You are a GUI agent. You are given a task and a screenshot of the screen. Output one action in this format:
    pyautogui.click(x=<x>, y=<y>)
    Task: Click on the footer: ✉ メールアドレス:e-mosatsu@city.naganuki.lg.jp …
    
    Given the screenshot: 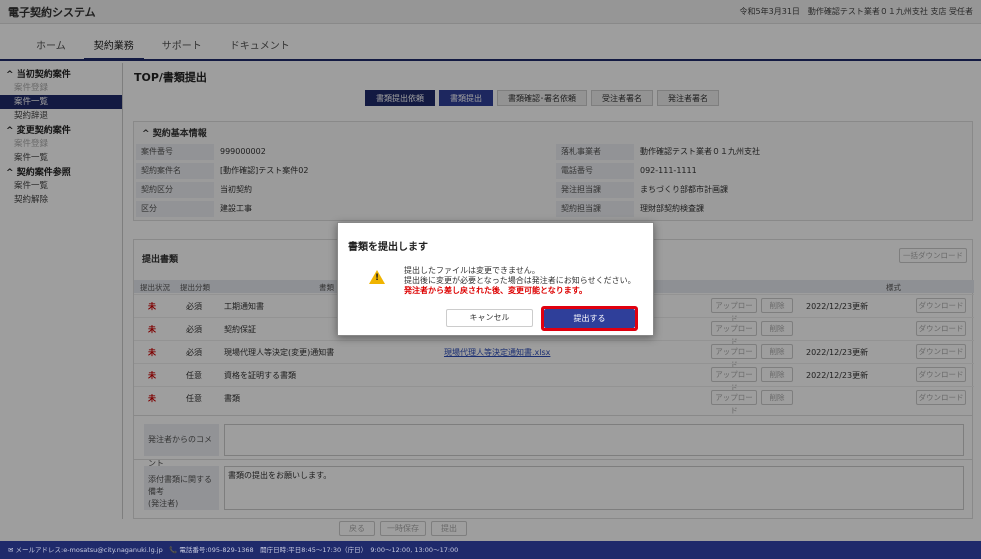 What is the action you would take?
    pyautogui.click(x=490, y=550)
    